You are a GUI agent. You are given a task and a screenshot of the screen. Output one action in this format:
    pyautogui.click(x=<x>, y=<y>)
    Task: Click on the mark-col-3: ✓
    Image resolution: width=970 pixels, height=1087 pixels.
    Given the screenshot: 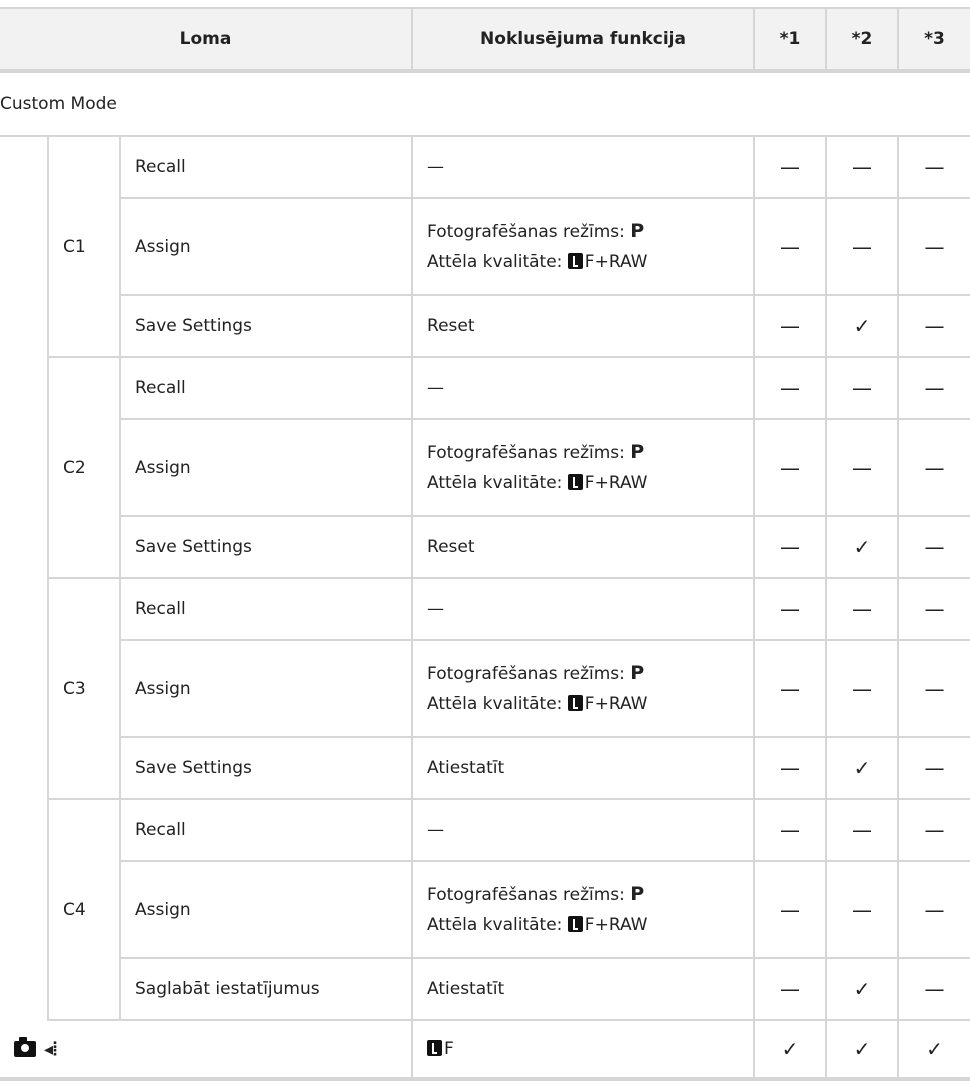 What is the action you would take?
    pyautogui.click(x=933, y=1050)
    